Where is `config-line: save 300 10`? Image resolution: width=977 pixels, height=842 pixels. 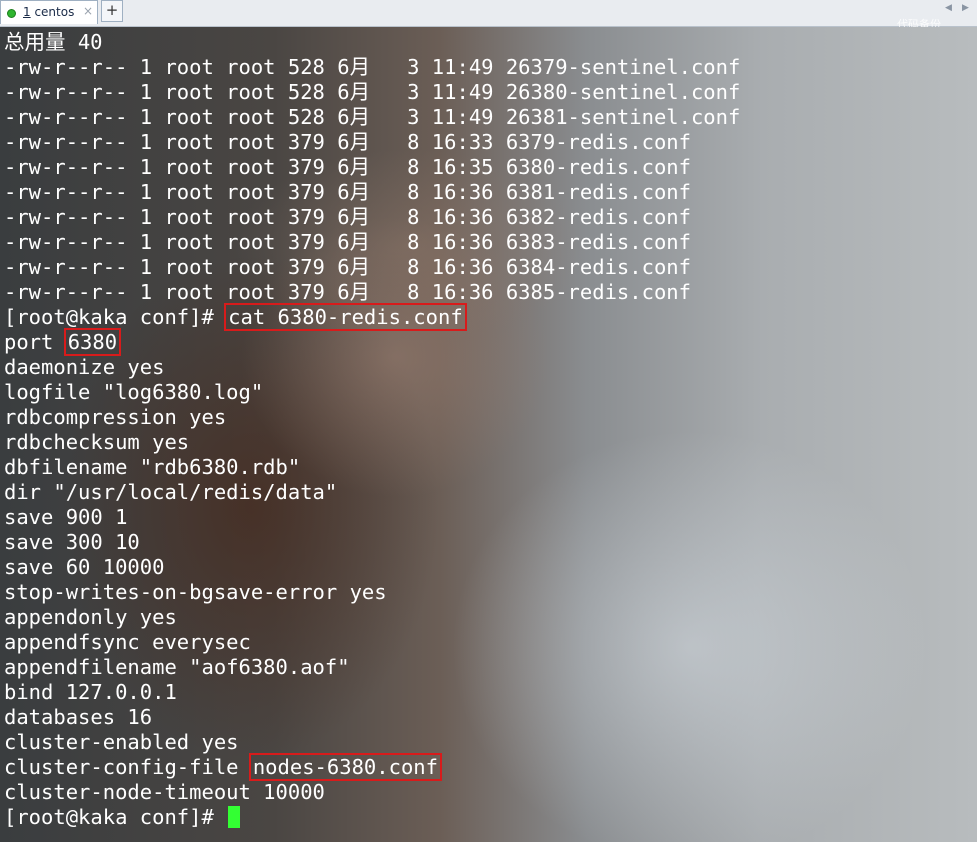
config-line: save 300 10 is located at coordinates (72, 542).